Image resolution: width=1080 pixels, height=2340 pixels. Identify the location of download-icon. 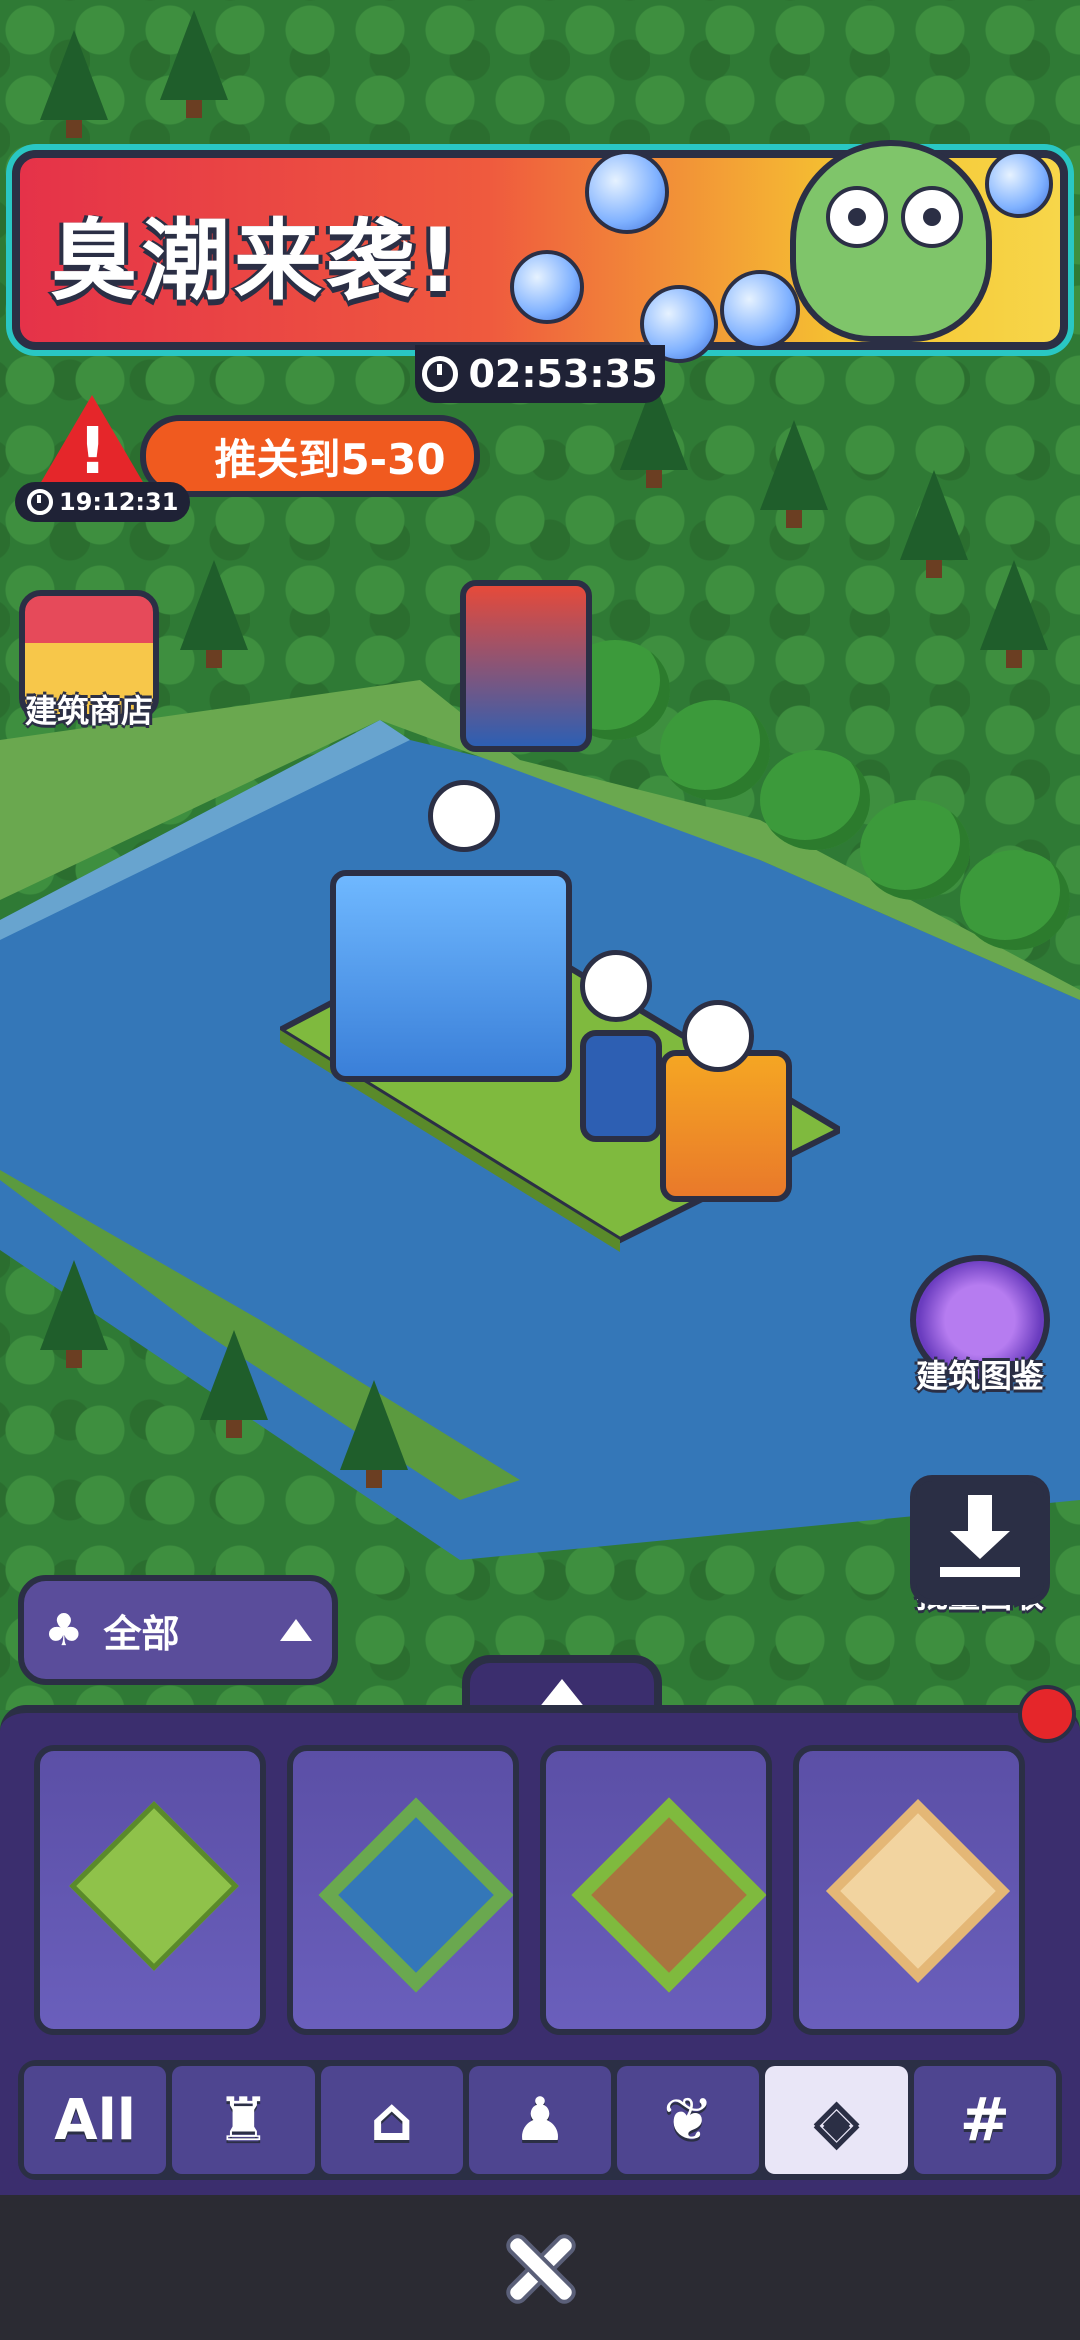
(980, 1540).